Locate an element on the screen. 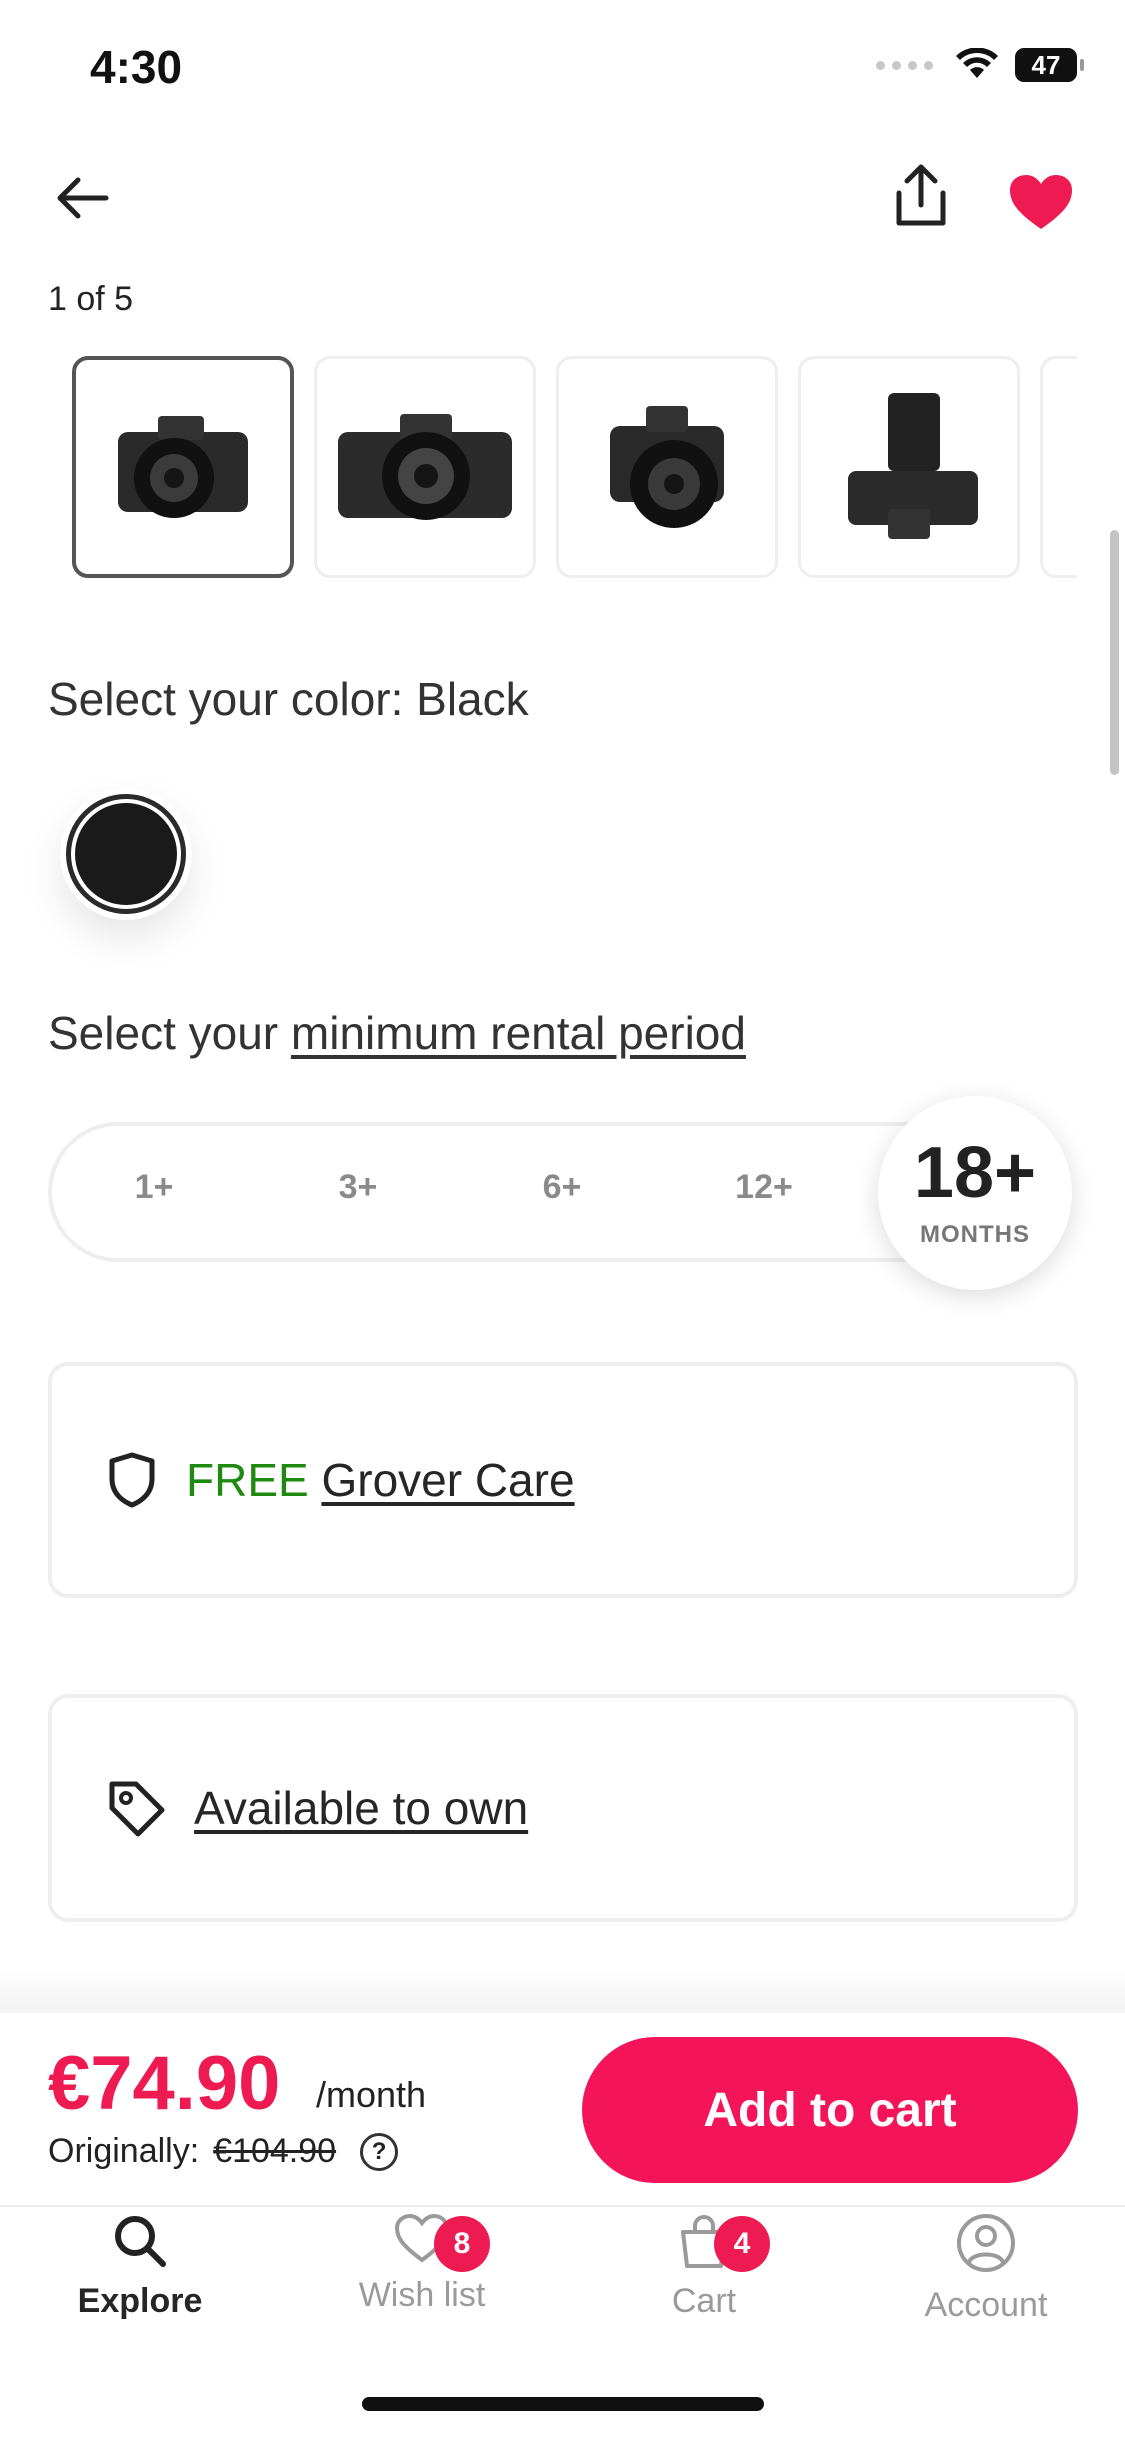  favorite-button is located at coordinates (1041, 202).